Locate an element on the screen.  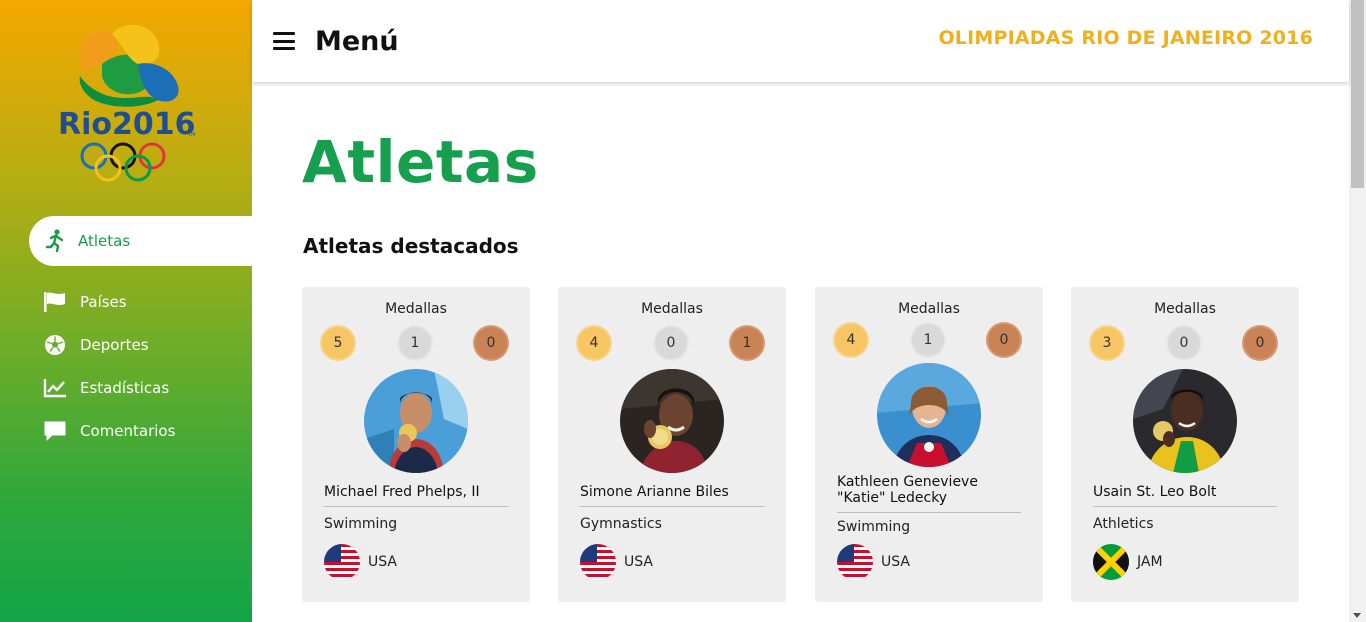
athlete-country: JAM is located at coordinates (1128, 562).